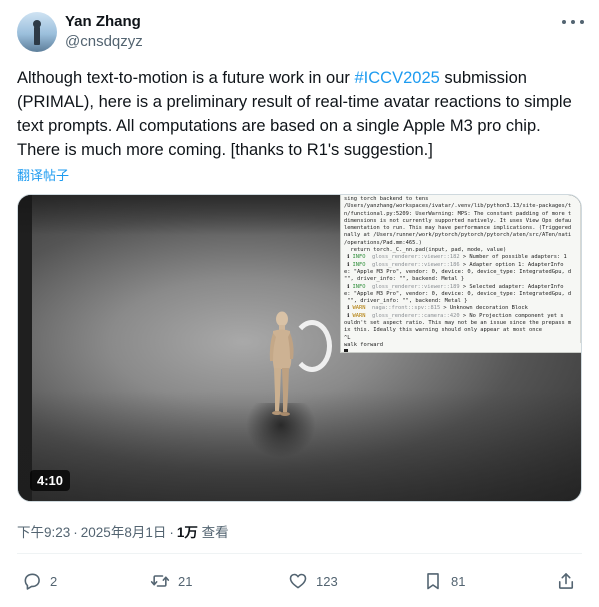 This screenshot has height=607, width=599. What do you see at coordinates (327, 581) in the screenshot?
I see `like-count: 123` at bounding box center [327, 581].